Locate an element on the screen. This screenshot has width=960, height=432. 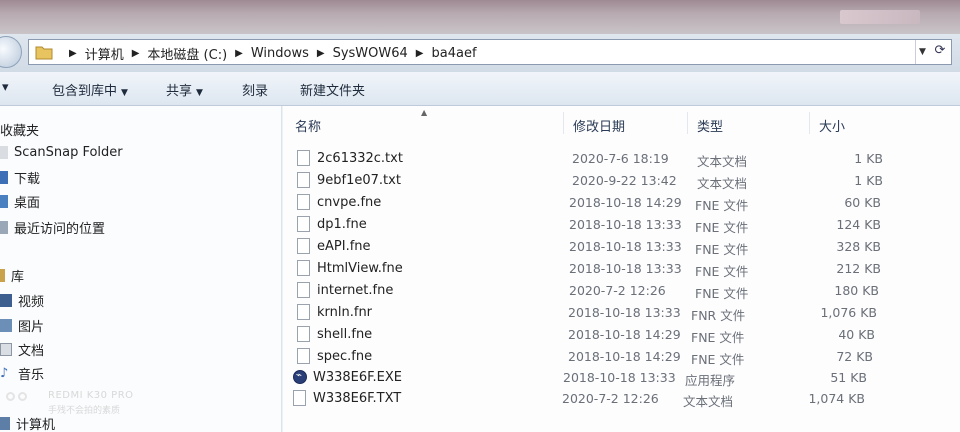
file-size: 328 KB is located at coordinates (858, 246).